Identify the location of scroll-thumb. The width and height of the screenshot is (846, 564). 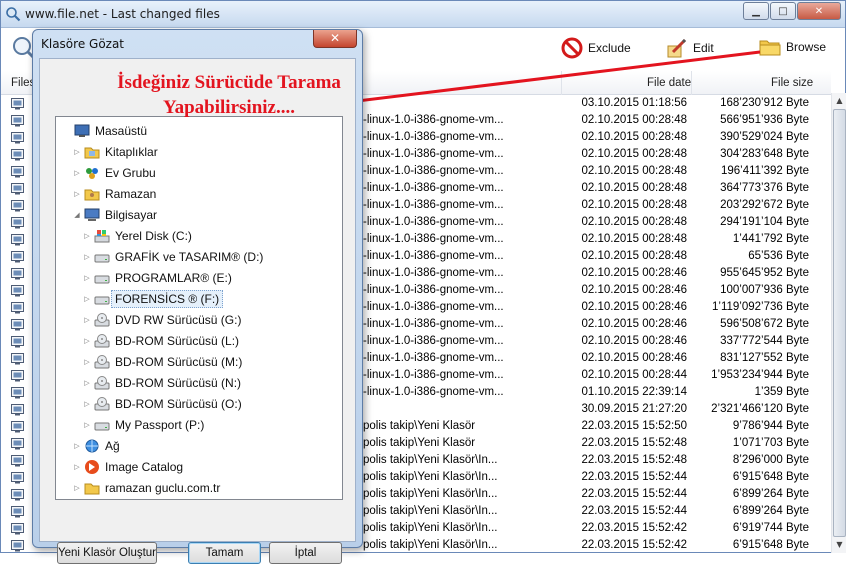
(839, 323).